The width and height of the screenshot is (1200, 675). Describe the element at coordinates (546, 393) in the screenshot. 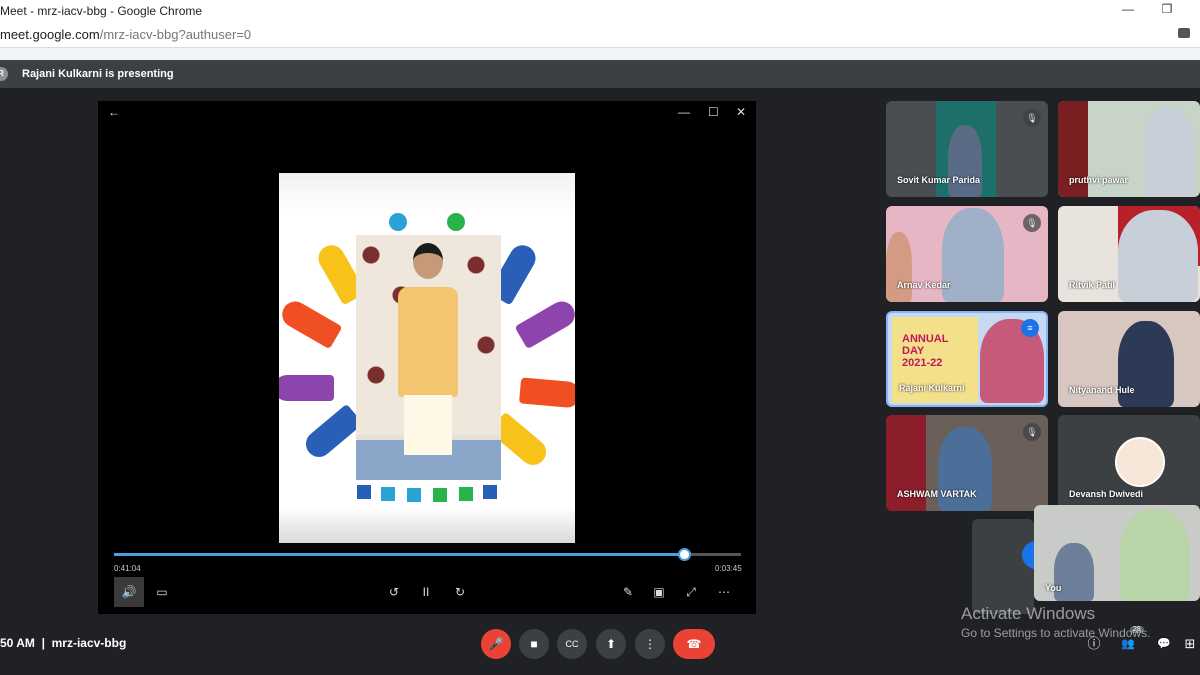

I see `red-figure-right-shape` at that location.